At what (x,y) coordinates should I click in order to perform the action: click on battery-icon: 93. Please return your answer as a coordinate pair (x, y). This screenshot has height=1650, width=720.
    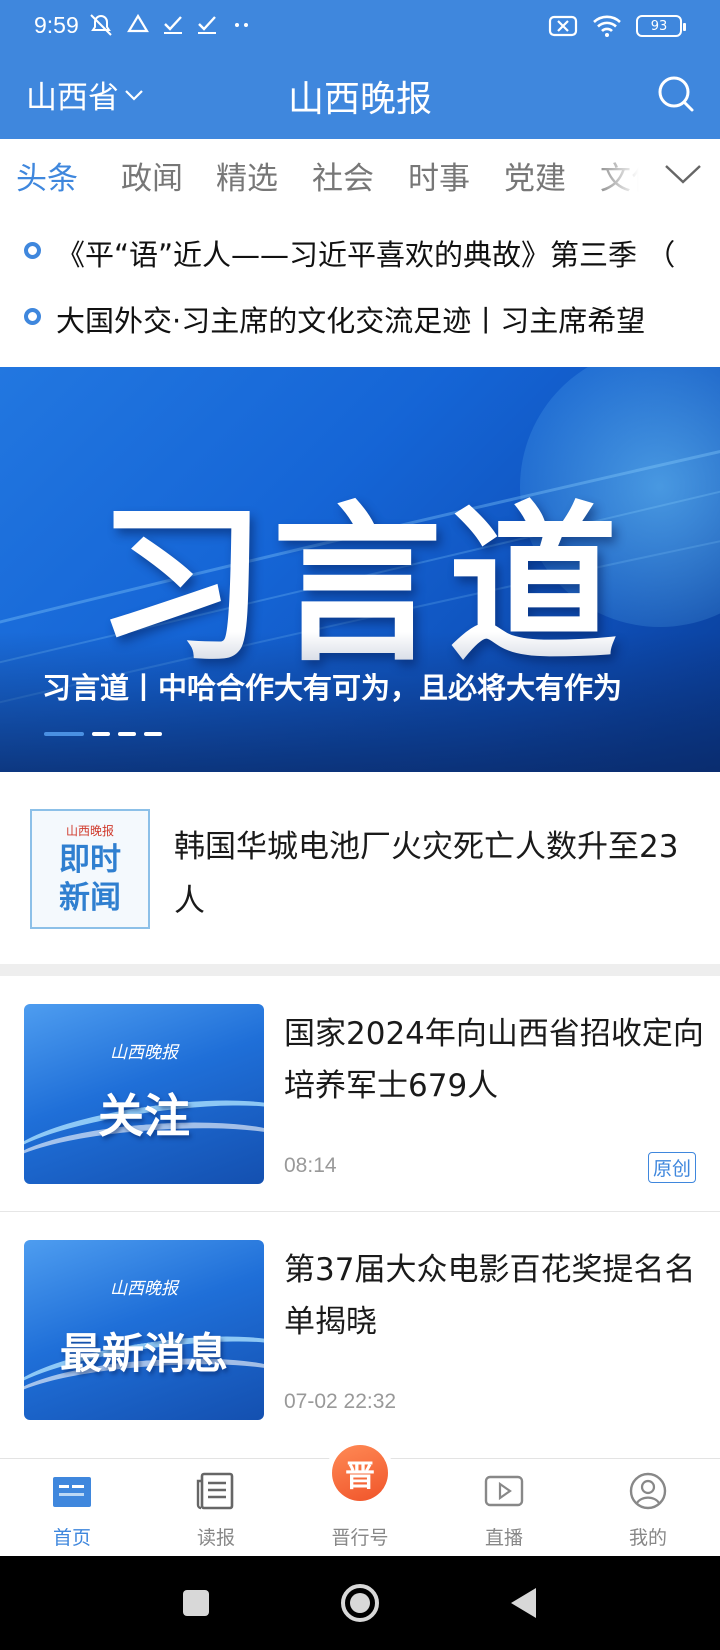
    Looking at the image, I should click on (661, 26).